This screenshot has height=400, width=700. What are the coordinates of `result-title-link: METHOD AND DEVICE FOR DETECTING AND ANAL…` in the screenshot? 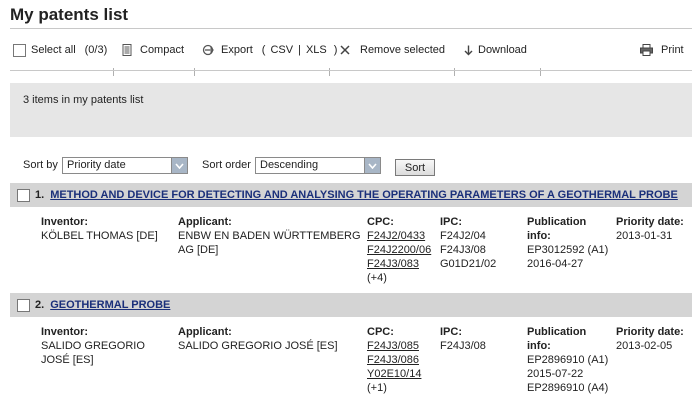 It's located at (364, 195).